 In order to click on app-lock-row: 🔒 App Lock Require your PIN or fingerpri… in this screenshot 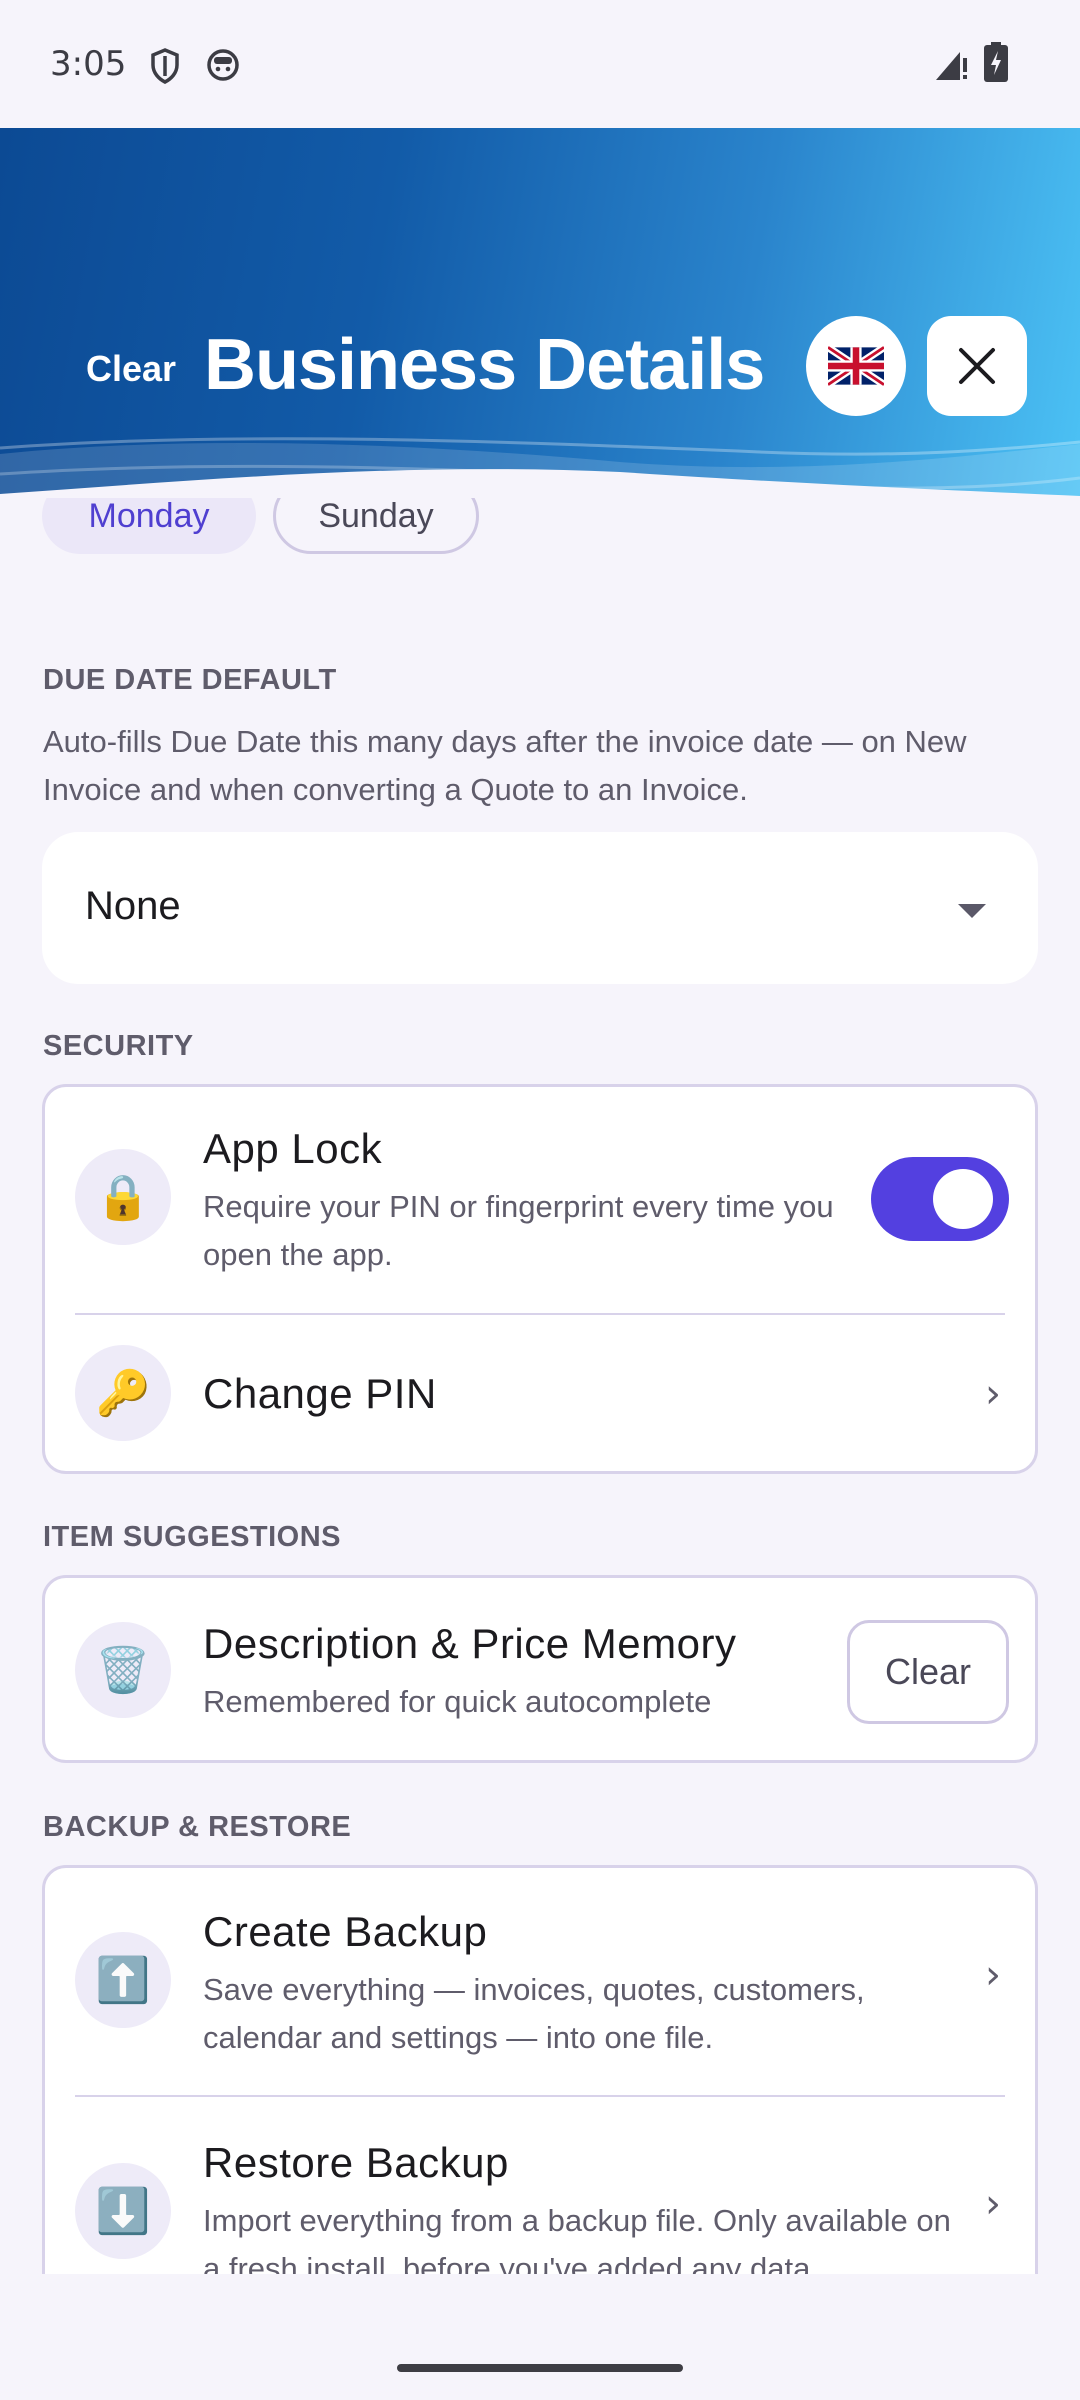, I will do `click(540, 1200)`.